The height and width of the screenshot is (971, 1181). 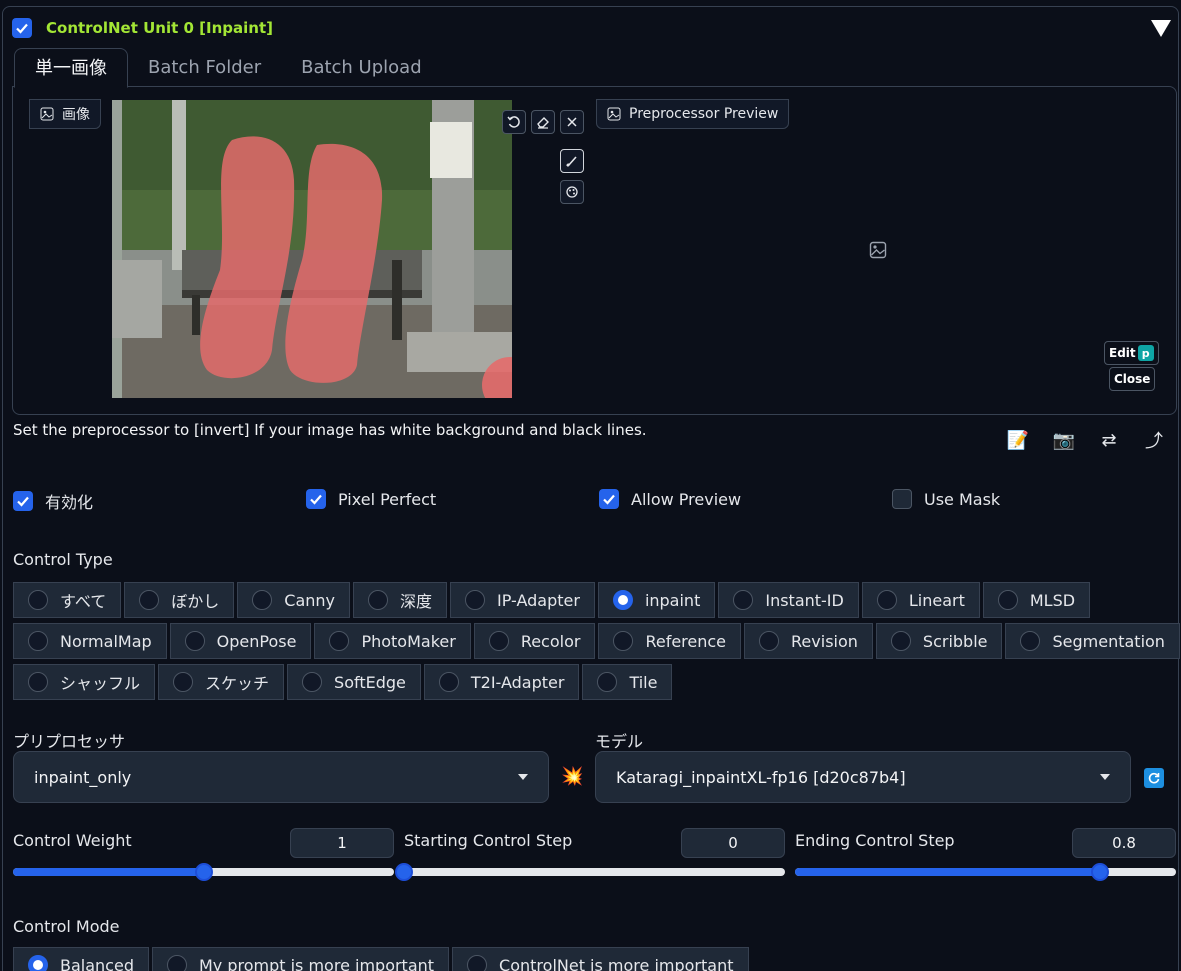 What do you see at coordinates (627, 682) in the screenshot?
I see `control-type-tile: Tile` at bounding box center [627, 682].